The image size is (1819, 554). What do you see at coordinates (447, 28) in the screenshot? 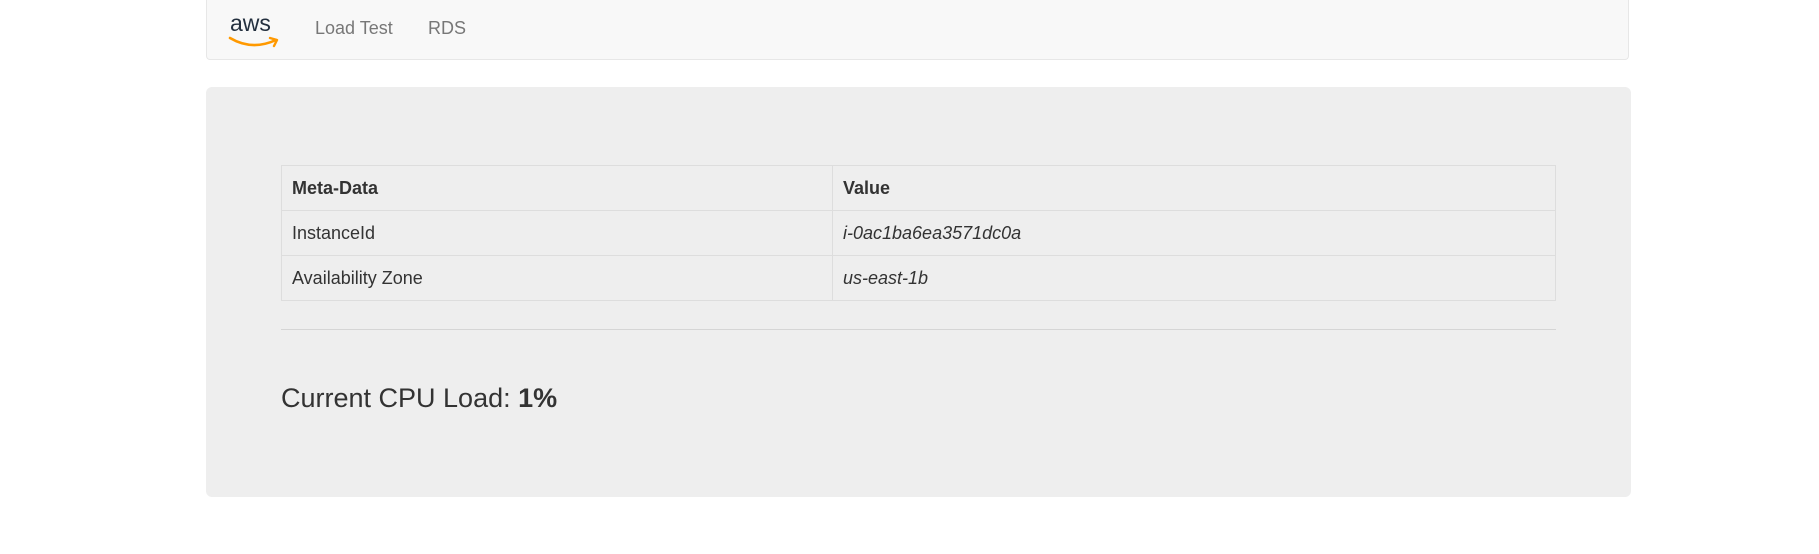
I see `nav-link-rds: RDS` at bounding box center [447, 28].